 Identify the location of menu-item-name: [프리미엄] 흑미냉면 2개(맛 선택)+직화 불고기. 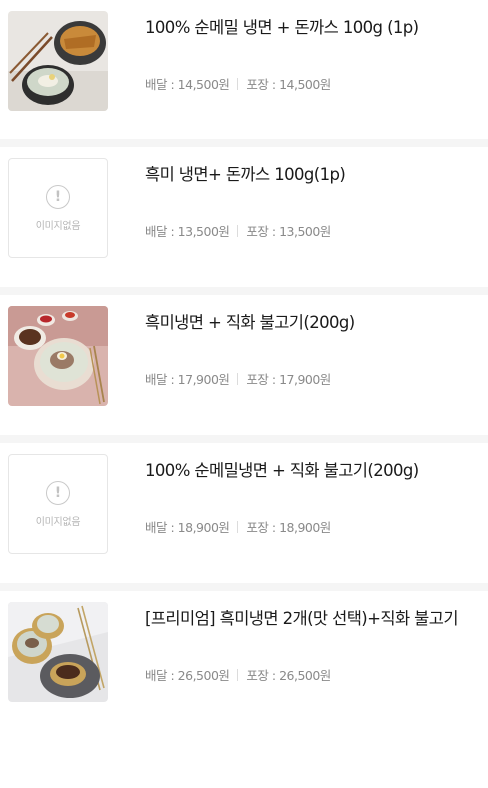
(302, 618).